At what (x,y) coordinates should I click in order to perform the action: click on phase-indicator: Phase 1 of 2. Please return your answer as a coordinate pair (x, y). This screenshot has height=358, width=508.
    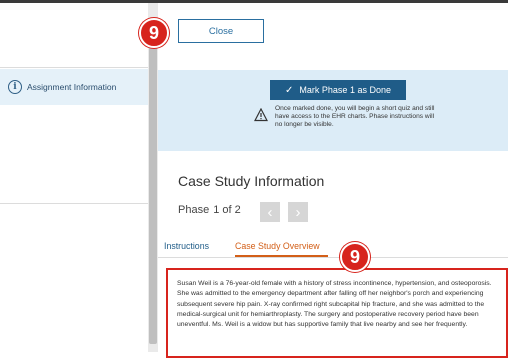
    Looking at the image, I should click on (209, 210).